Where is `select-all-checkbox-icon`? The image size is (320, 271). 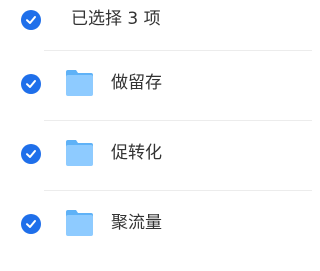
select-all-checkbox-icon is located at coordinates (31, 20).